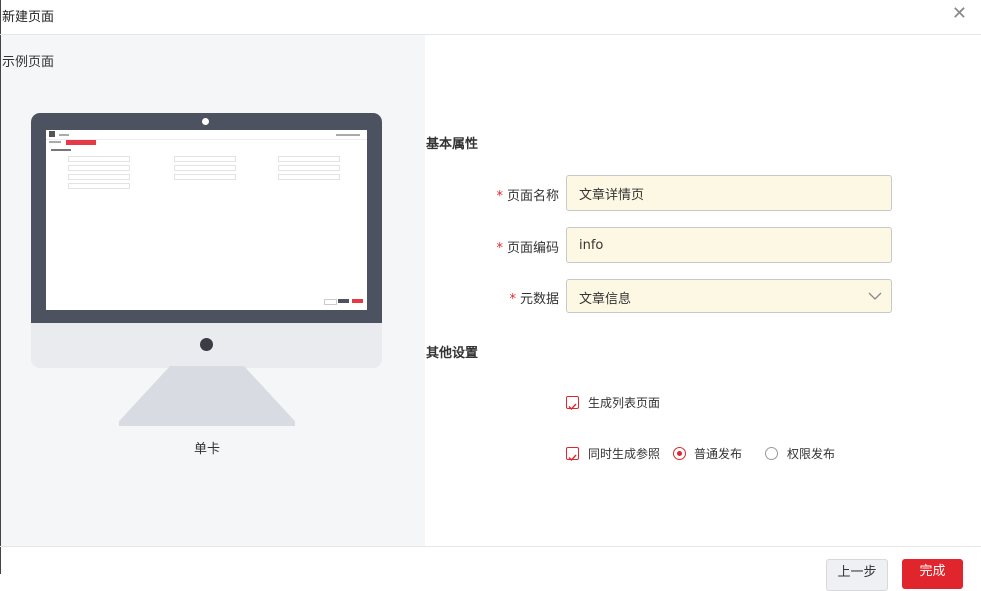 The width and height of the screenshot is (981, 591). I want to click on publish-normal-radio, so click(679, 453).